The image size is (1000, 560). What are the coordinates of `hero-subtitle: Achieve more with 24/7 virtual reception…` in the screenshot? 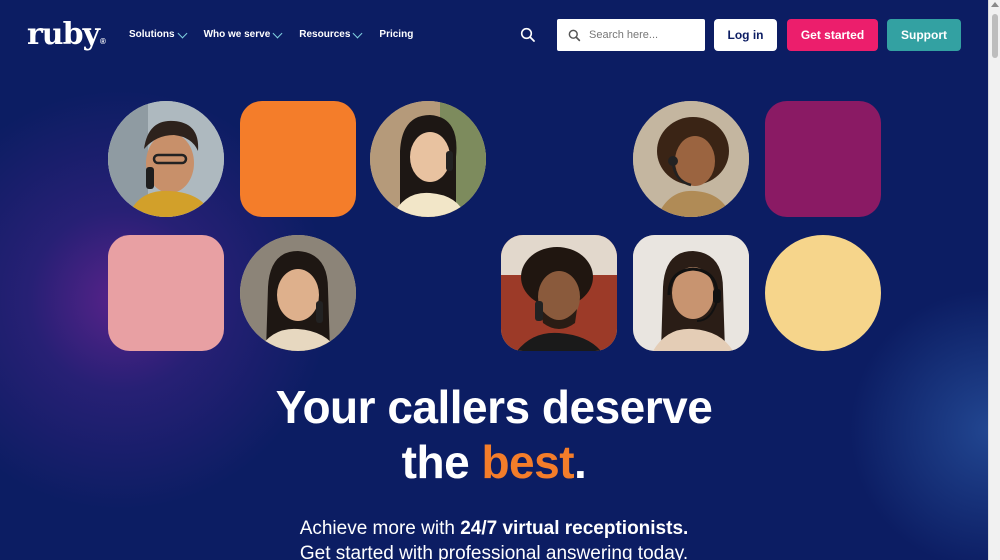 It's located at (494, 538).